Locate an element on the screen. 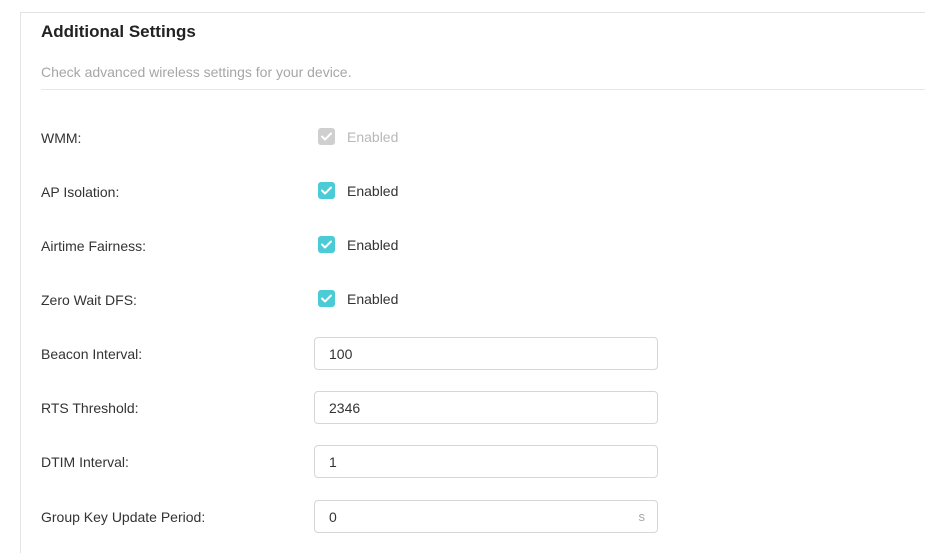  wmm-label: WMM: is located at coordinates (61, 138).